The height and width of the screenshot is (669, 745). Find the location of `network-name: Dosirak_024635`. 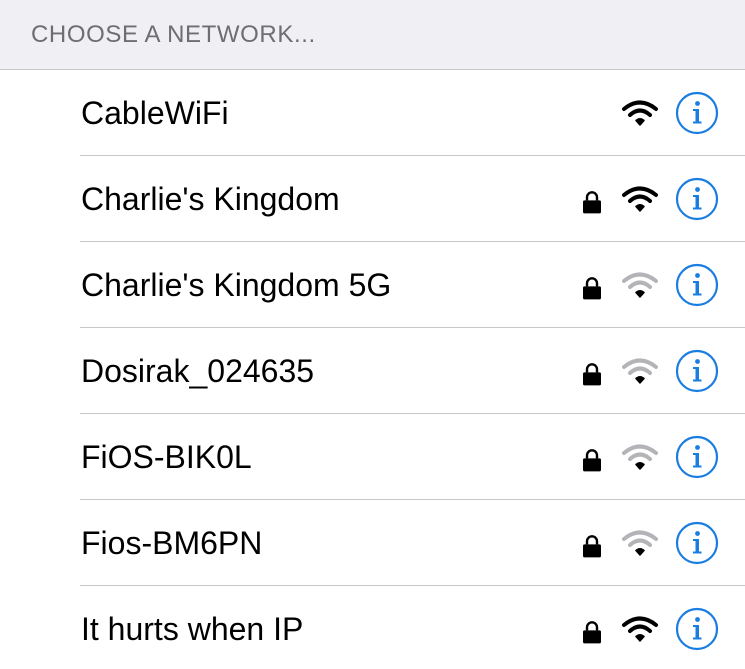

network-name: Dosirak_024635 is located at coordinates (198, 370).